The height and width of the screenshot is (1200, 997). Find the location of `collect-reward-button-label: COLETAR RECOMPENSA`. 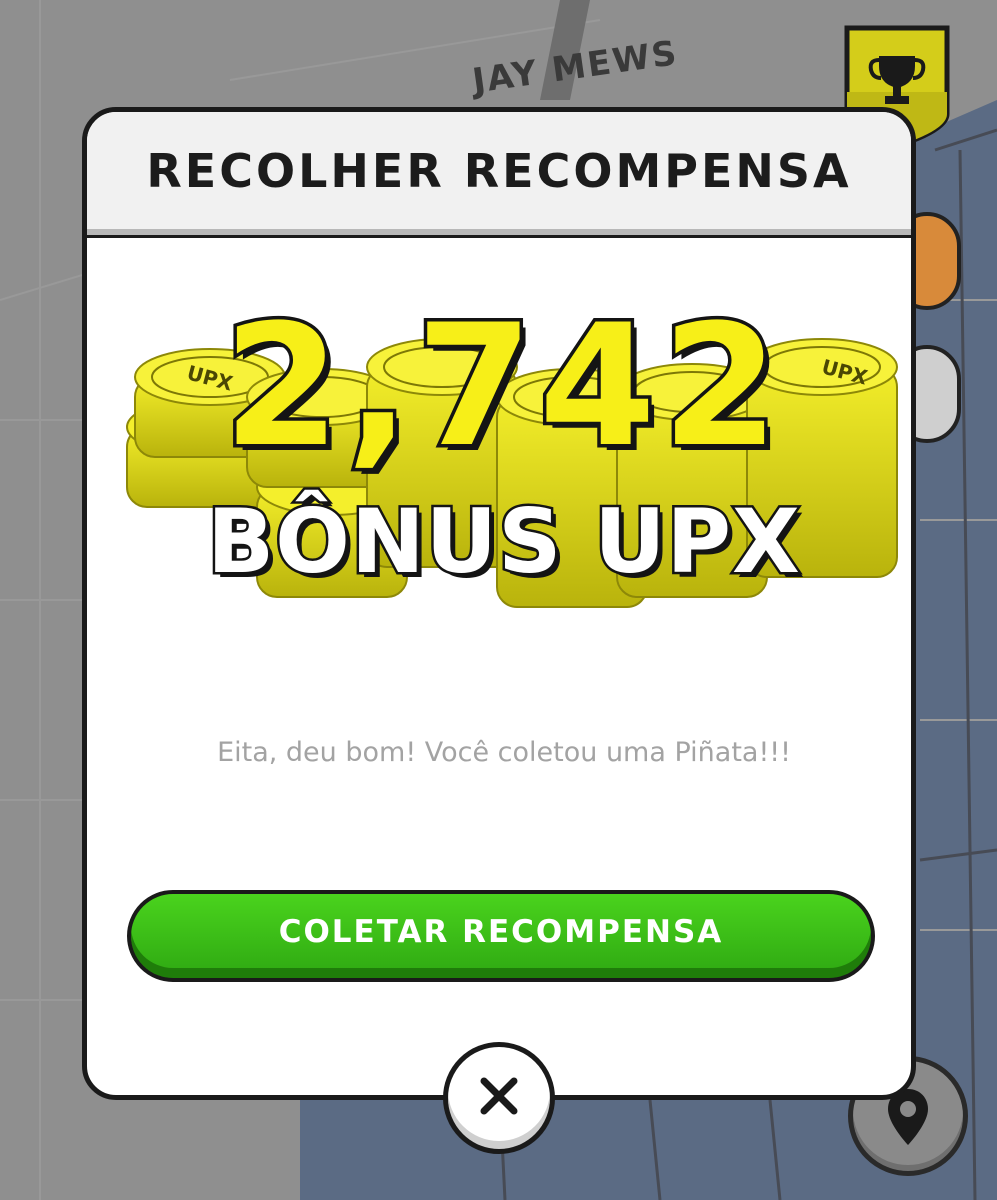

collect-reward-button-label: COLETAR RECOMPENSA is located at coordinates (501, 932).